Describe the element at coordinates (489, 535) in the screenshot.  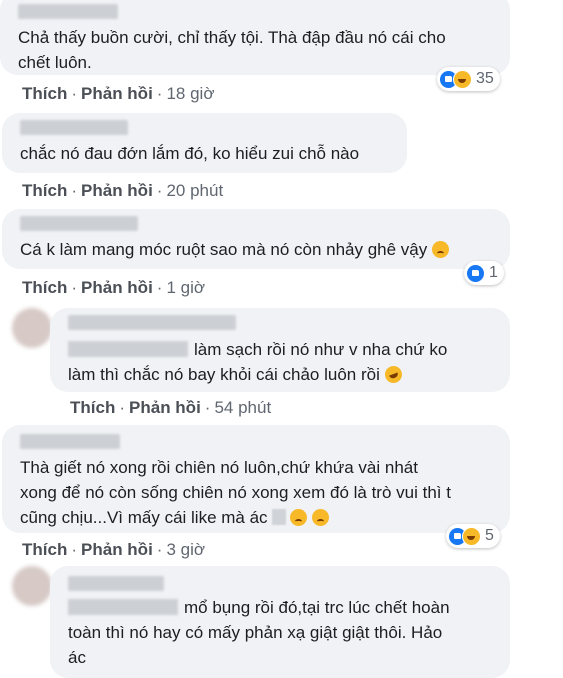
I see `reaction-count: 5` at that location.